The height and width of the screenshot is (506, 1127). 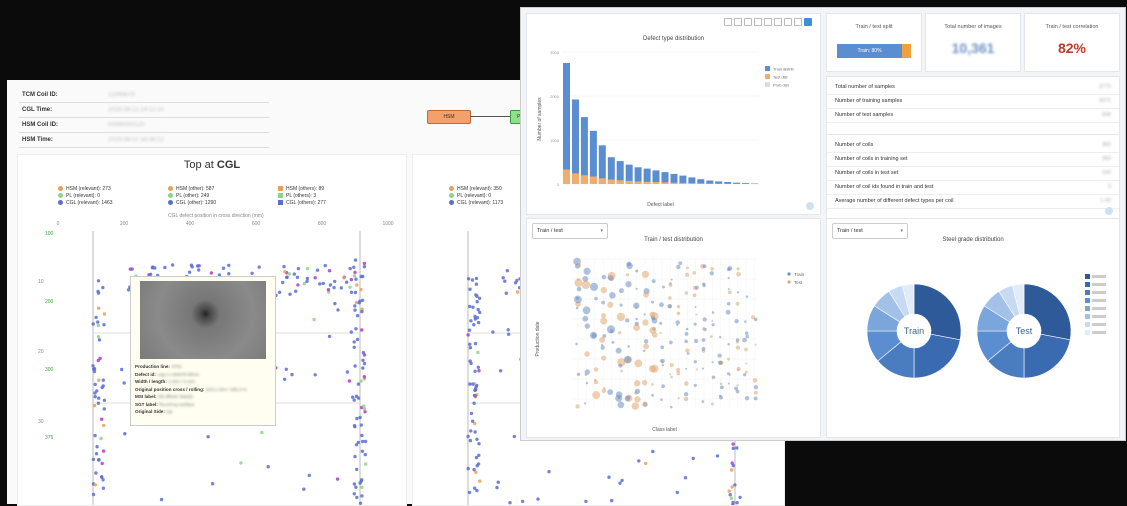 What do you see at coordinates (799, 274) in the screenshot?
I see `legend-label: Train` at bounding box center [799, 274].